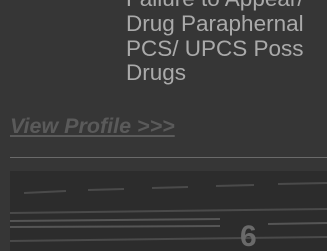 This screenshot has height=251, width=327. I want to click on charge-item: Drug Paraphernal, so click(215, 23).